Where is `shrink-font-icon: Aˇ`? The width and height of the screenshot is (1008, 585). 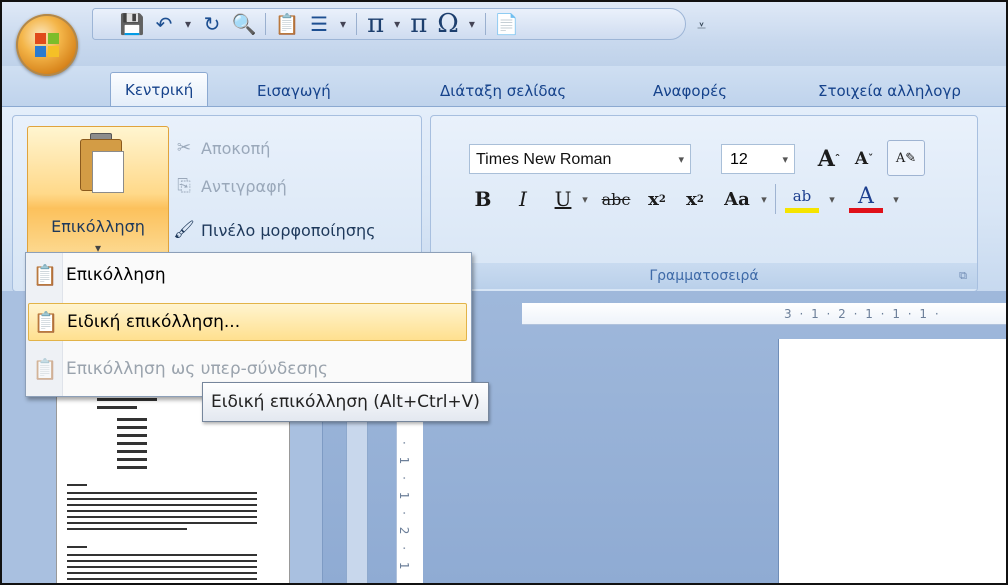 shrink-font-icon: Aˇ is located at coordinates (864, 159).